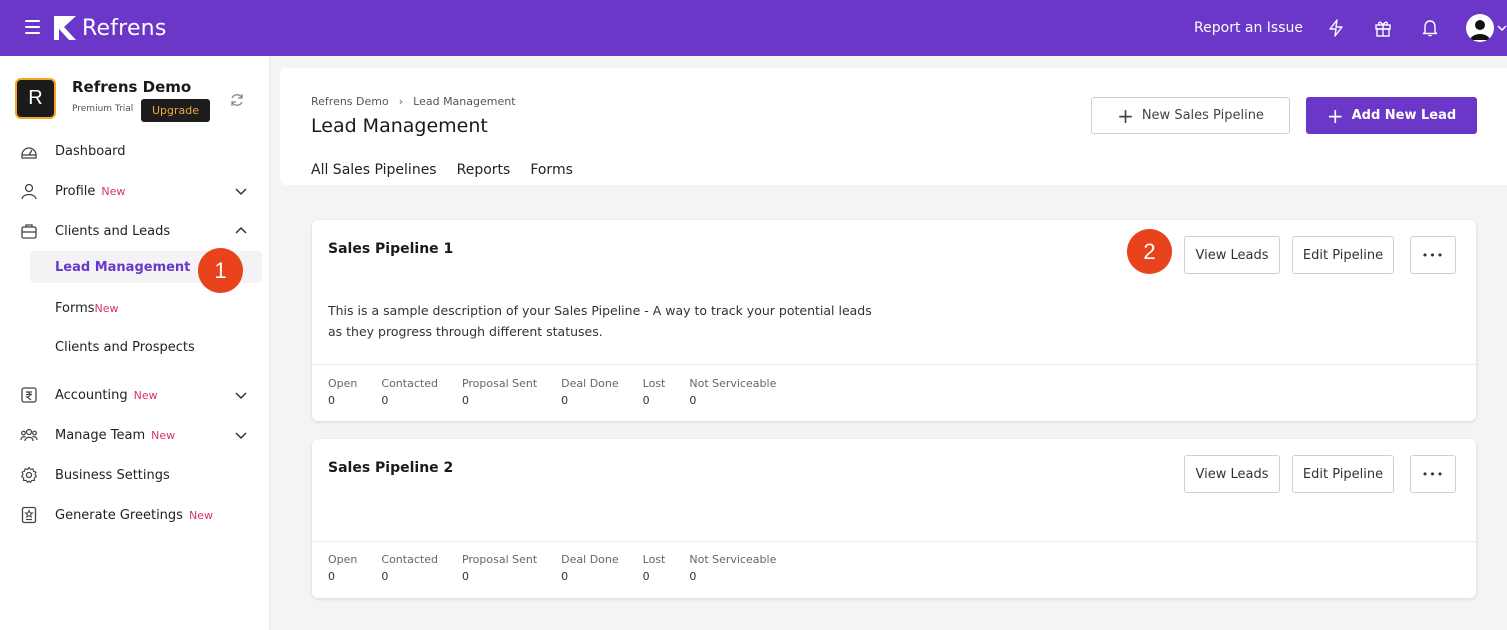  Describe the element at coordinates (350, 101) in the screenshot. I see `breadcrumb-item-org: Refrens Demo` at that location.